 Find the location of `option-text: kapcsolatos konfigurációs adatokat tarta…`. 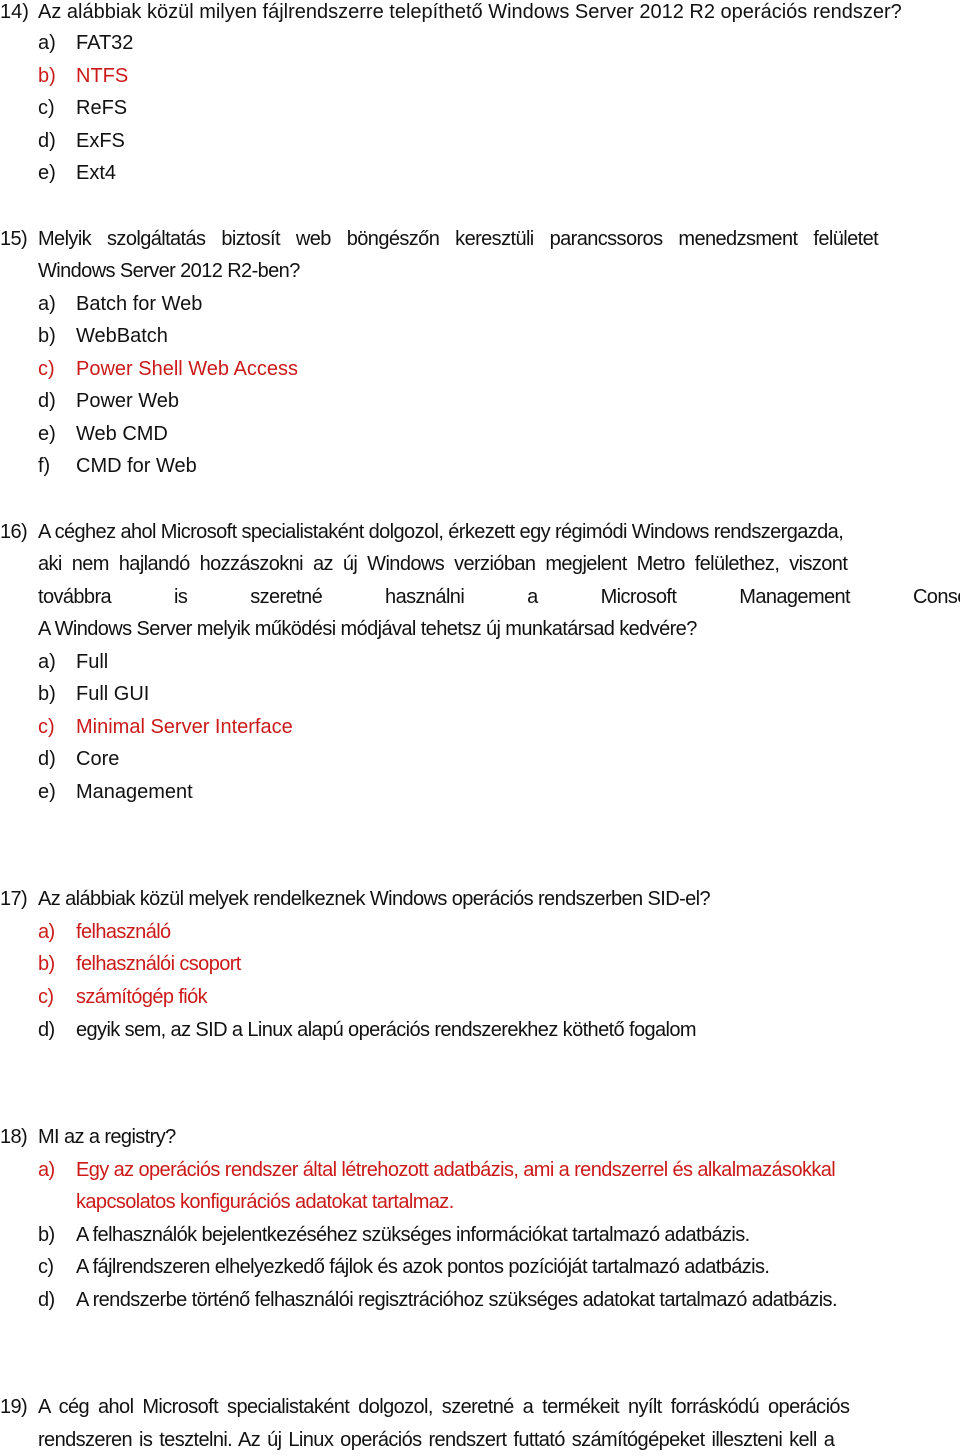

option-text: kapcsolatos konfigurációs adatokat tarta… is located at coordinates (265, 1202).